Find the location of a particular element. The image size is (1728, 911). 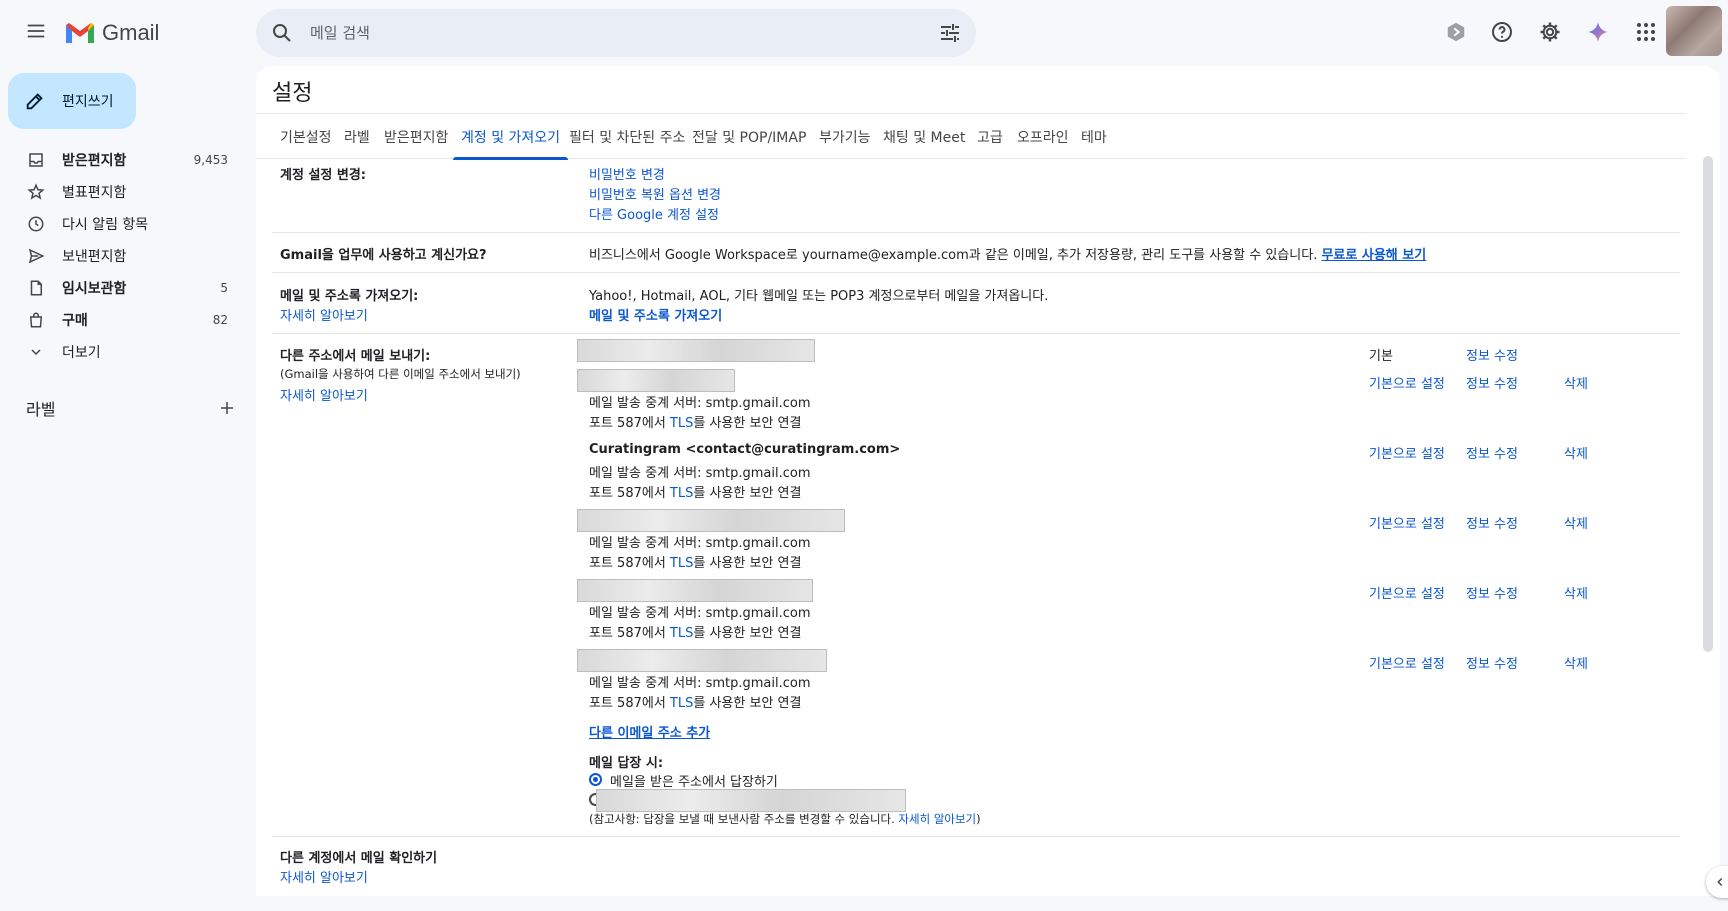

gemini-button is located at coordinates (1598, 32).